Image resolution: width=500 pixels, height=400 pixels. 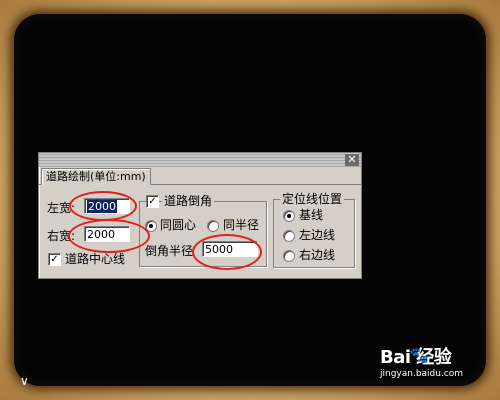 What do you see at coordinates (95, 259) in the screenshot?
I see `centerline-label: 道路中心线` at bounding box center [95, 259].